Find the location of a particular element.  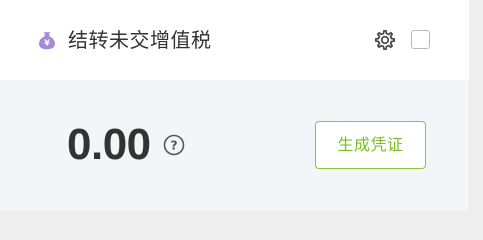

select-checkbox is located at coordinates (420, 39).